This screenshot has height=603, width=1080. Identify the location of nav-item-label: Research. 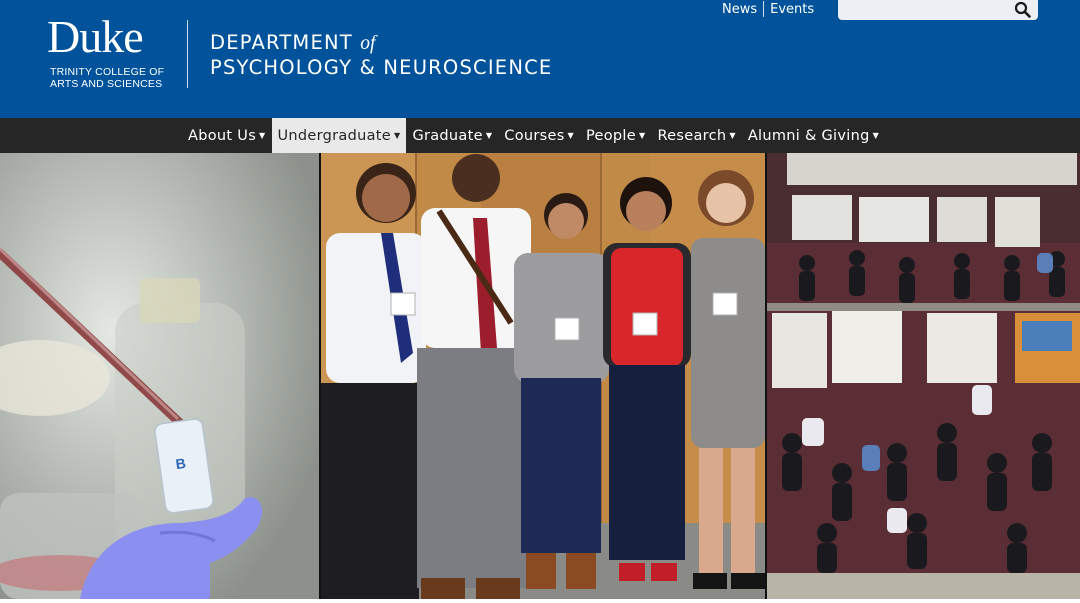
(692, 135).